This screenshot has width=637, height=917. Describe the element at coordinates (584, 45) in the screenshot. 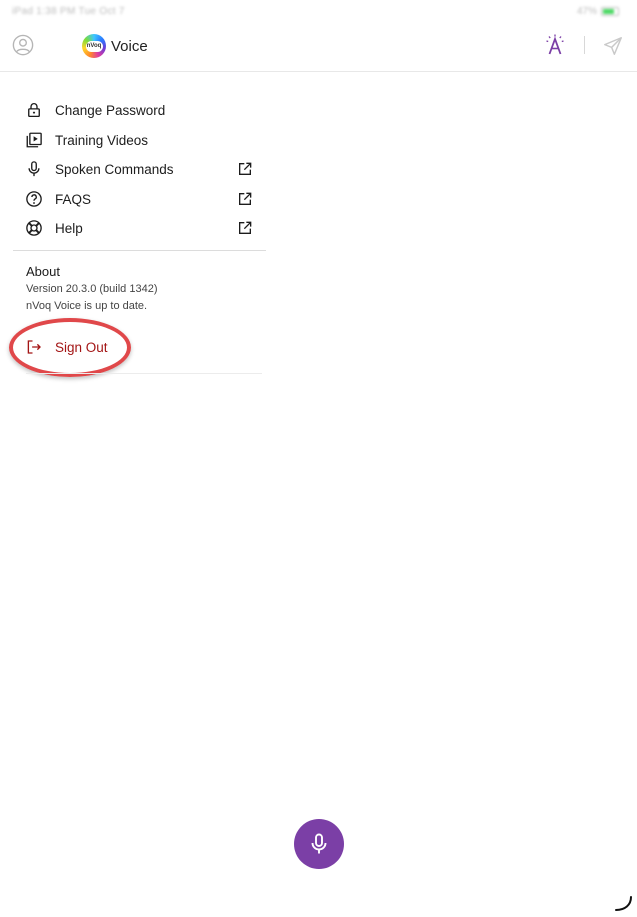

I see `header-divider` at that location.